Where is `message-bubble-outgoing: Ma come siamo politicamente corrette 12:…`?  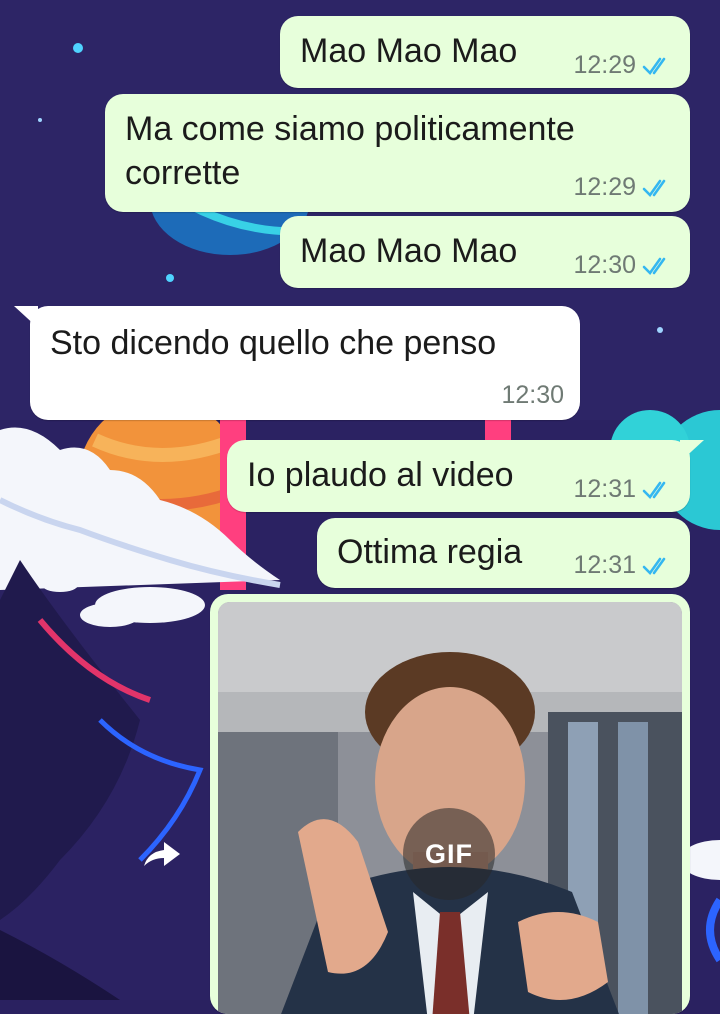 message-bubble-outgoing: Ma come siamo politicamente corrette 12:… is located at coordinates (397, 153).